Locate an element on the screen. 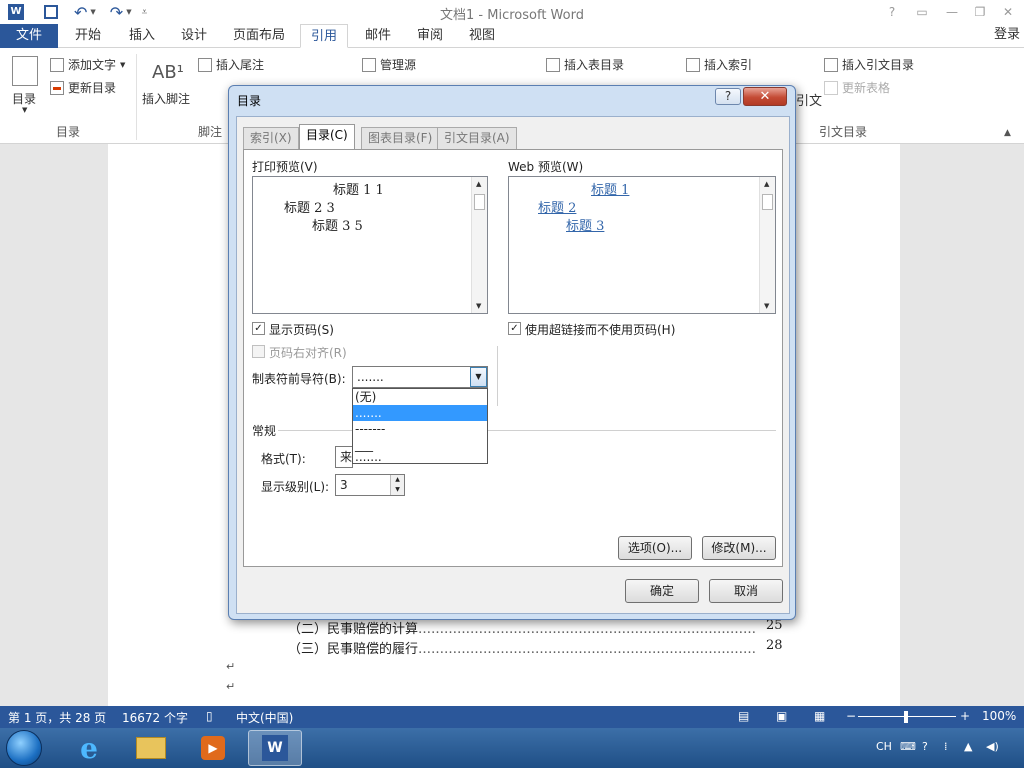 The width and height of the screenshot is (1024, 768). help-button: ? is located at coordinates (892, 12).